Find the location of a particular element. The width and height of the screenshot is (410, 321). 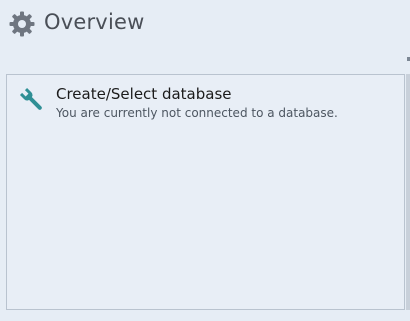

page-title: Overview is located at coordinates (94, 22).